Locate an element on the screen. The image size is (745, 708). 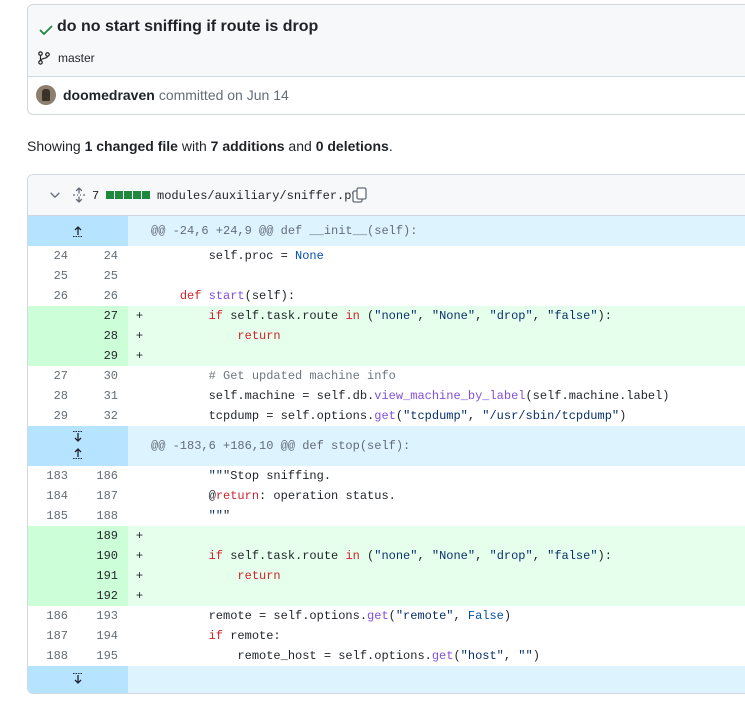
branch-link: master is located at coordinates (76, 58).